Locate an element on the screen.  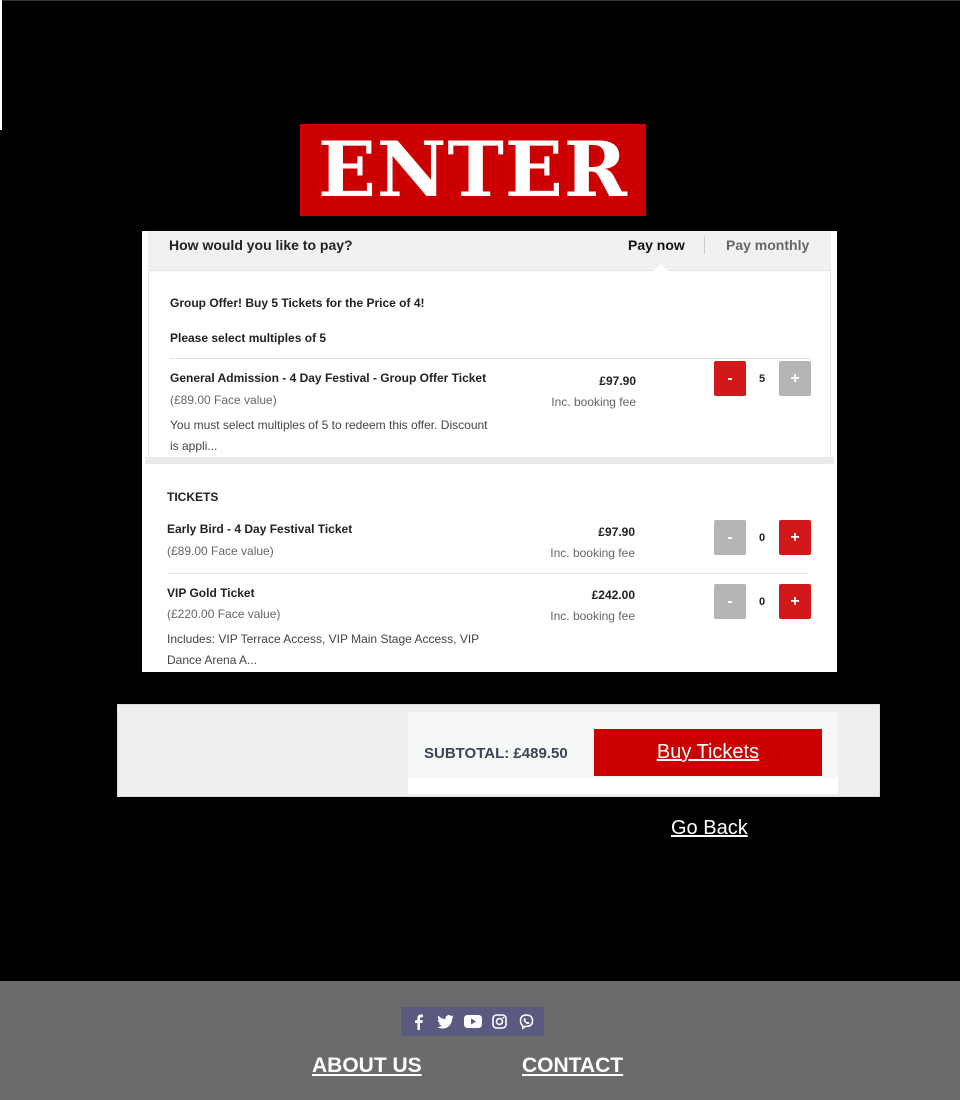
buy-tickets-button: Buy Tickets is located at coordinates (708, 752).